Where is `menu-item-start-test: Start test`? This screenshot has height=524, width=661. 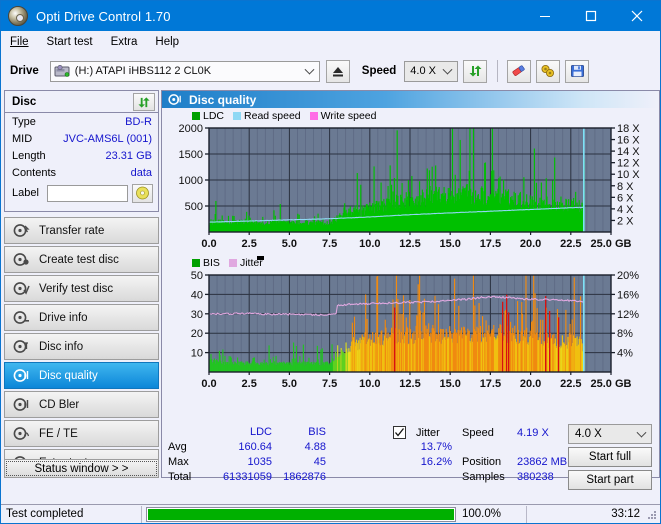 menu-item-start-test: Start test is located at coordinates (74, 42).